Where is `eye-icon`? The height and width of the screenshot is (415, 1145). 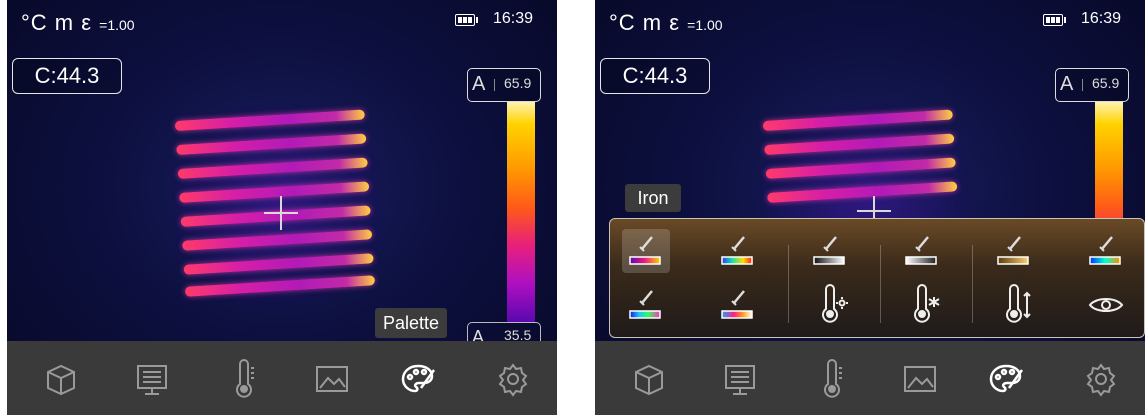
eye-icon is located at coordinates (1106, 305).